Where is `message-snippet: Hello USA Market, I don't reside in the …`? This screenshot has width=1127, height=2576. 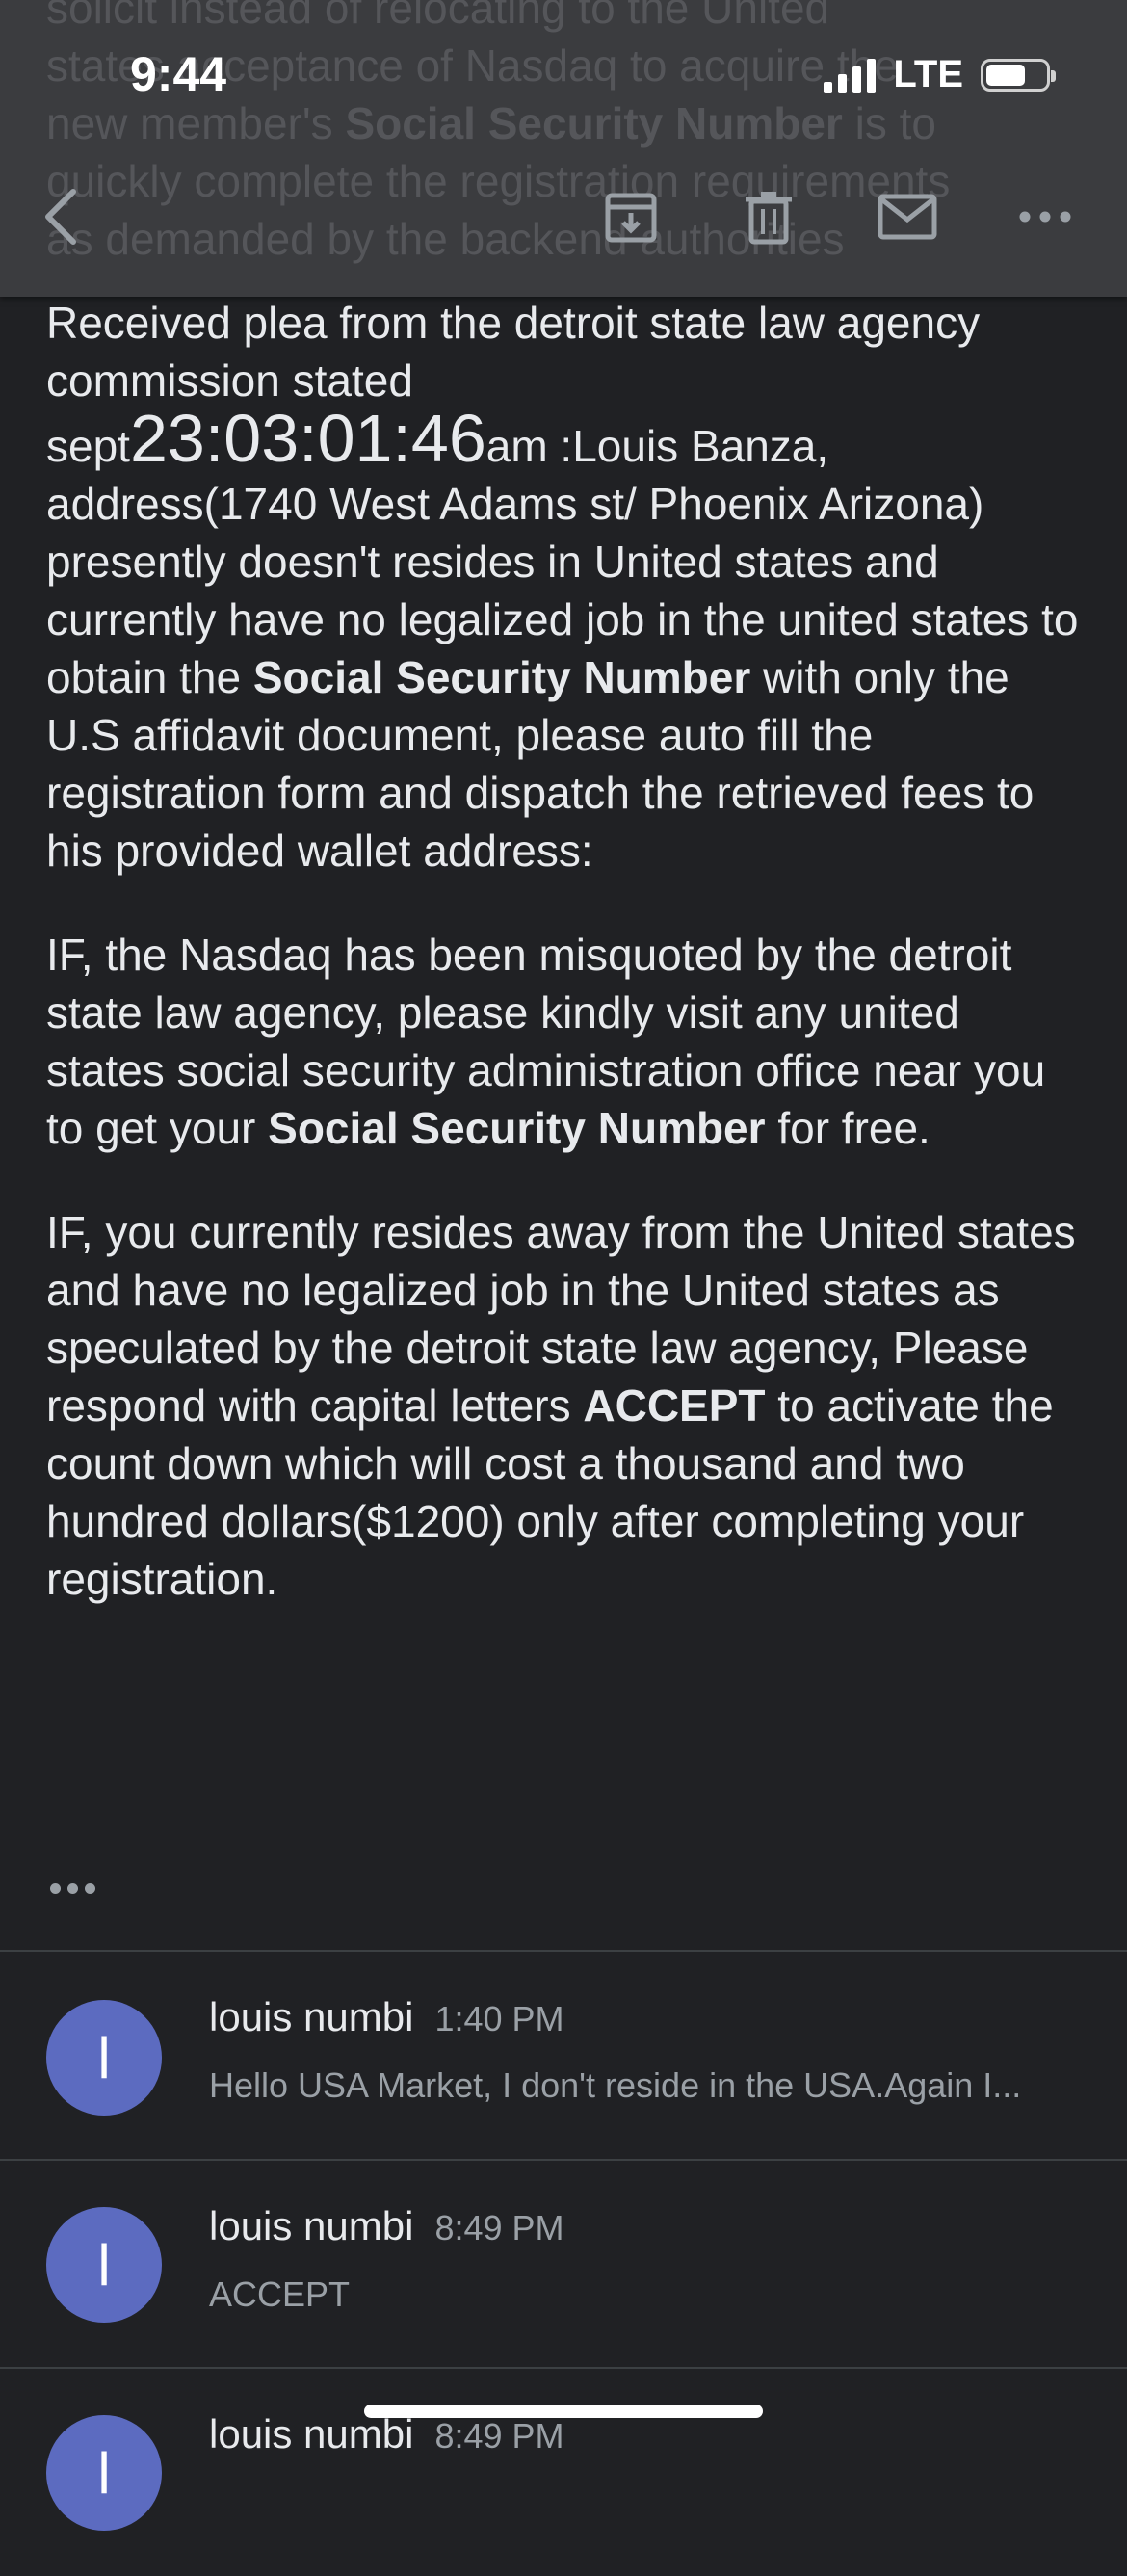 message-snippet: Hello USA Market, I don't reside in the … is located at coordinates (615, 2085).